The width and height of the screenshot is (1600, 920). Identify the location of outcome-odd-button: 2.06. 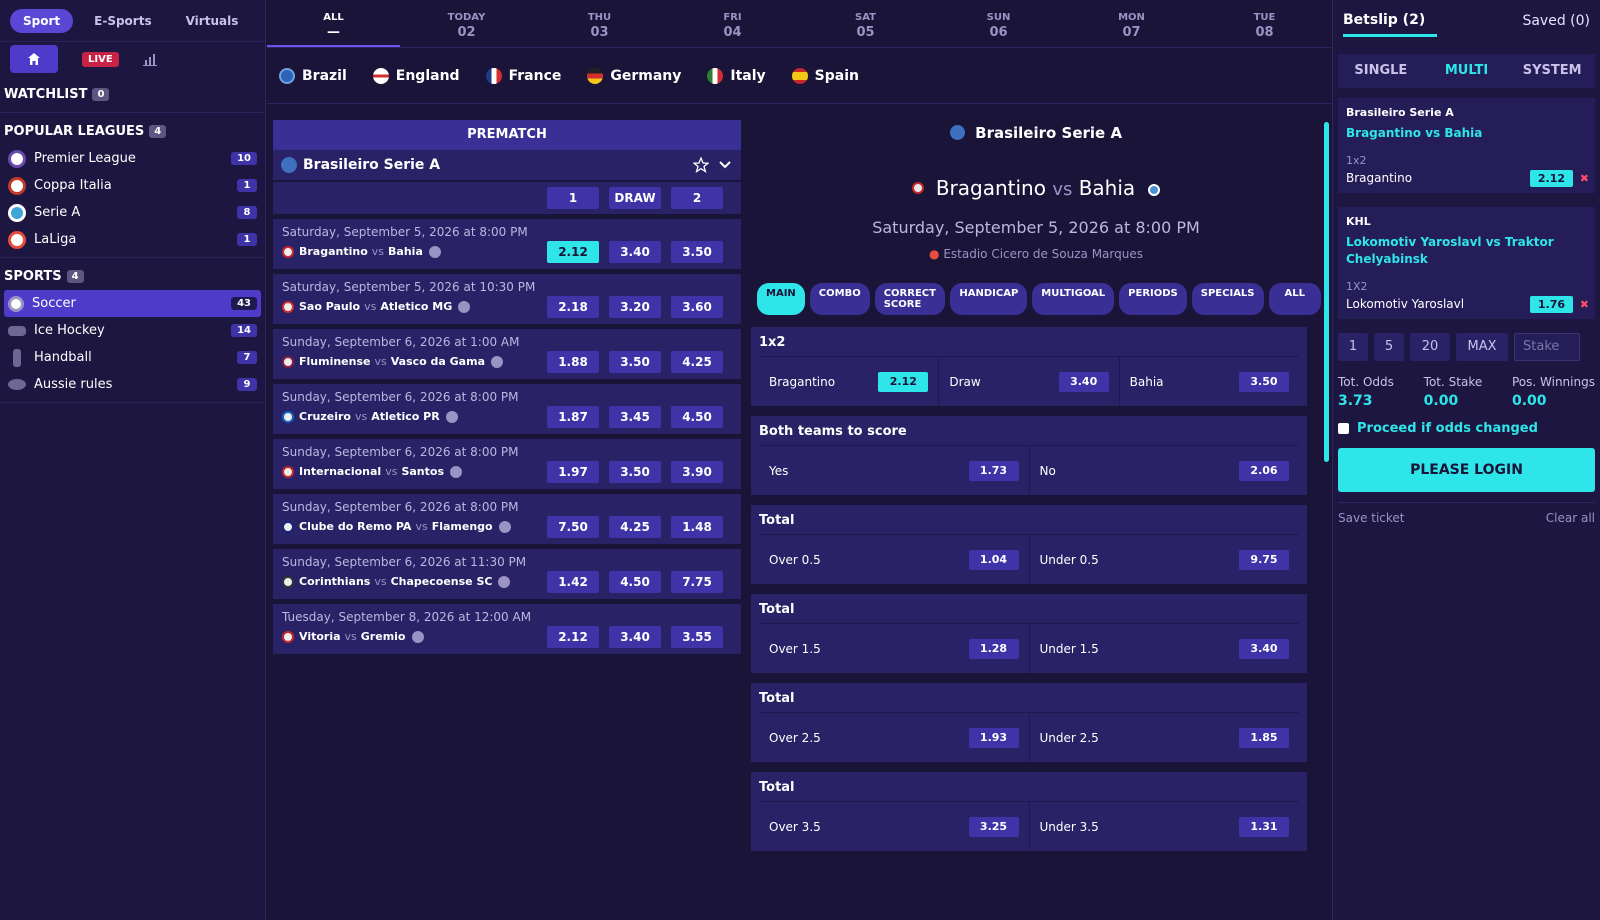
(1264, 470).